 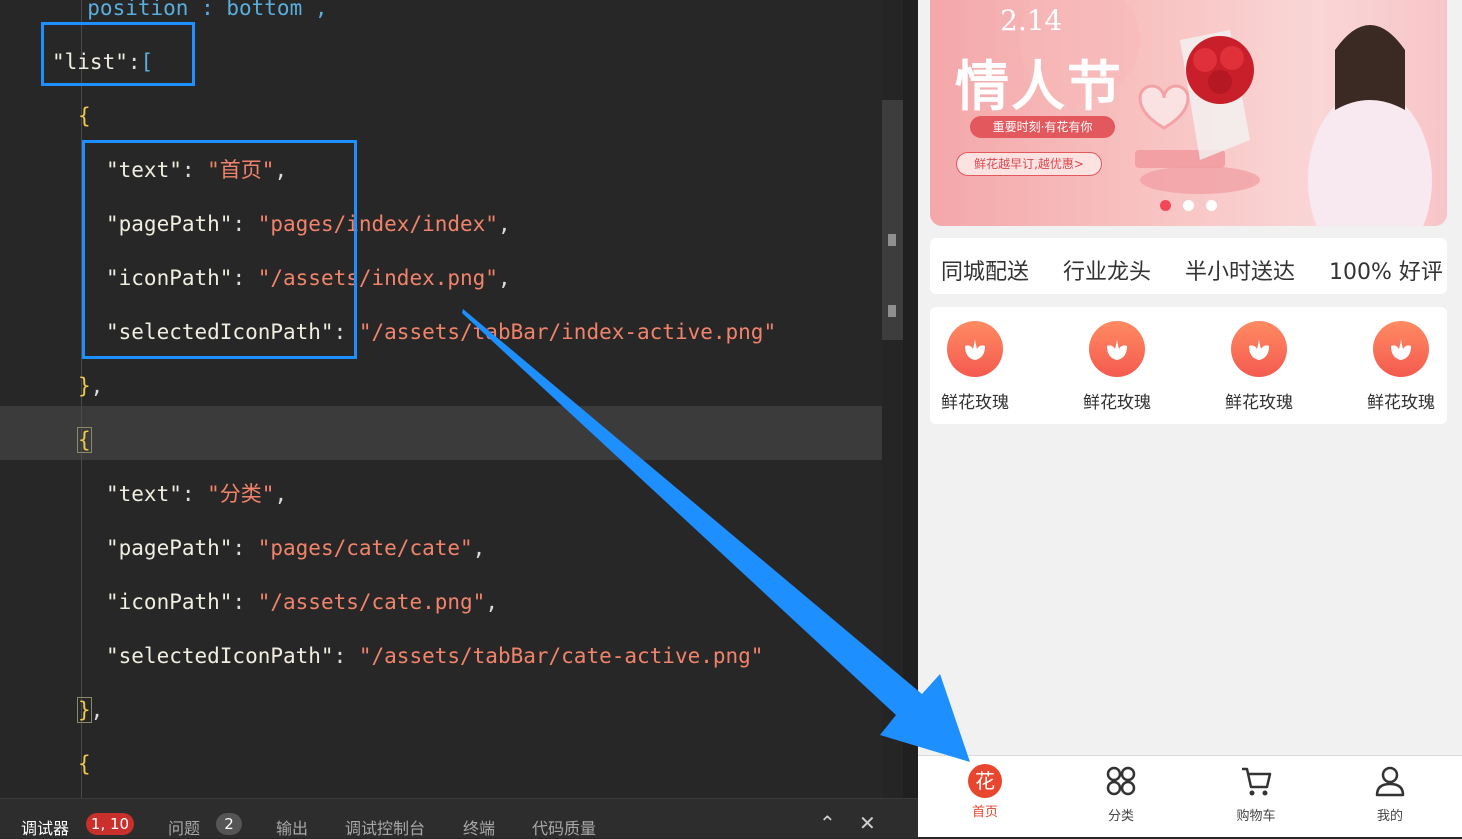 I want to click on banner-carousel: 2.14 情人节 重要时刻·有花有你 鲜花越早订,越优惠>, so click(x=1188, y=113).